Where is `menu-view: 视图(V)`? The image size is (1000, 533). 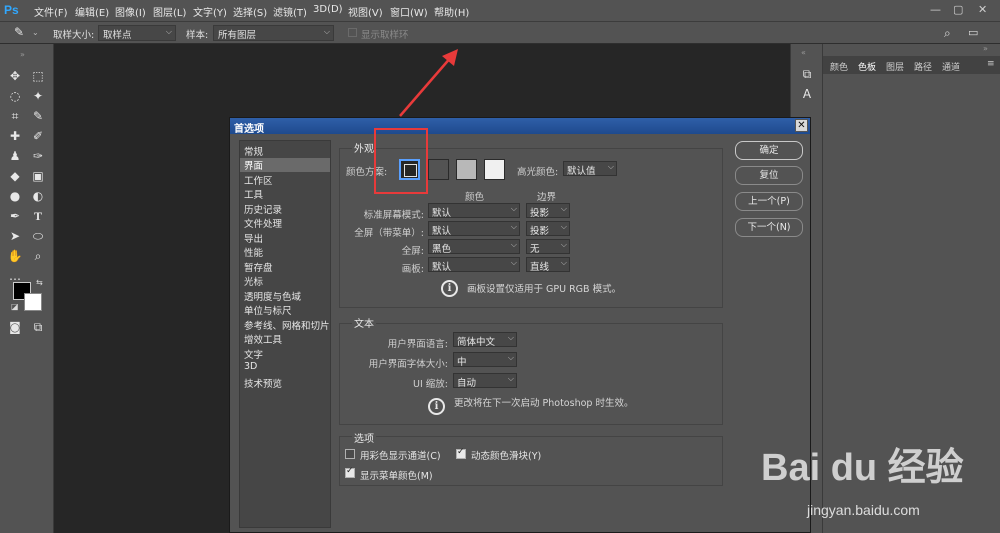
menu-view: 视图(V) is located at coordinates (365, 11).